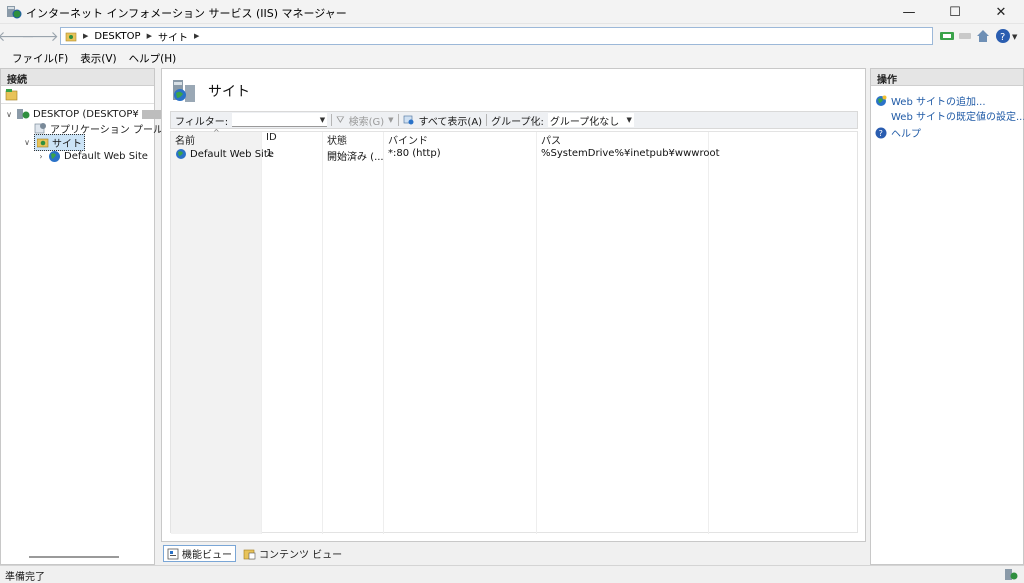  What do you see at coordinates (67, 144) in the screenshot?
I see `tree-label-sites: サイト` at bounding box center [67, 144].